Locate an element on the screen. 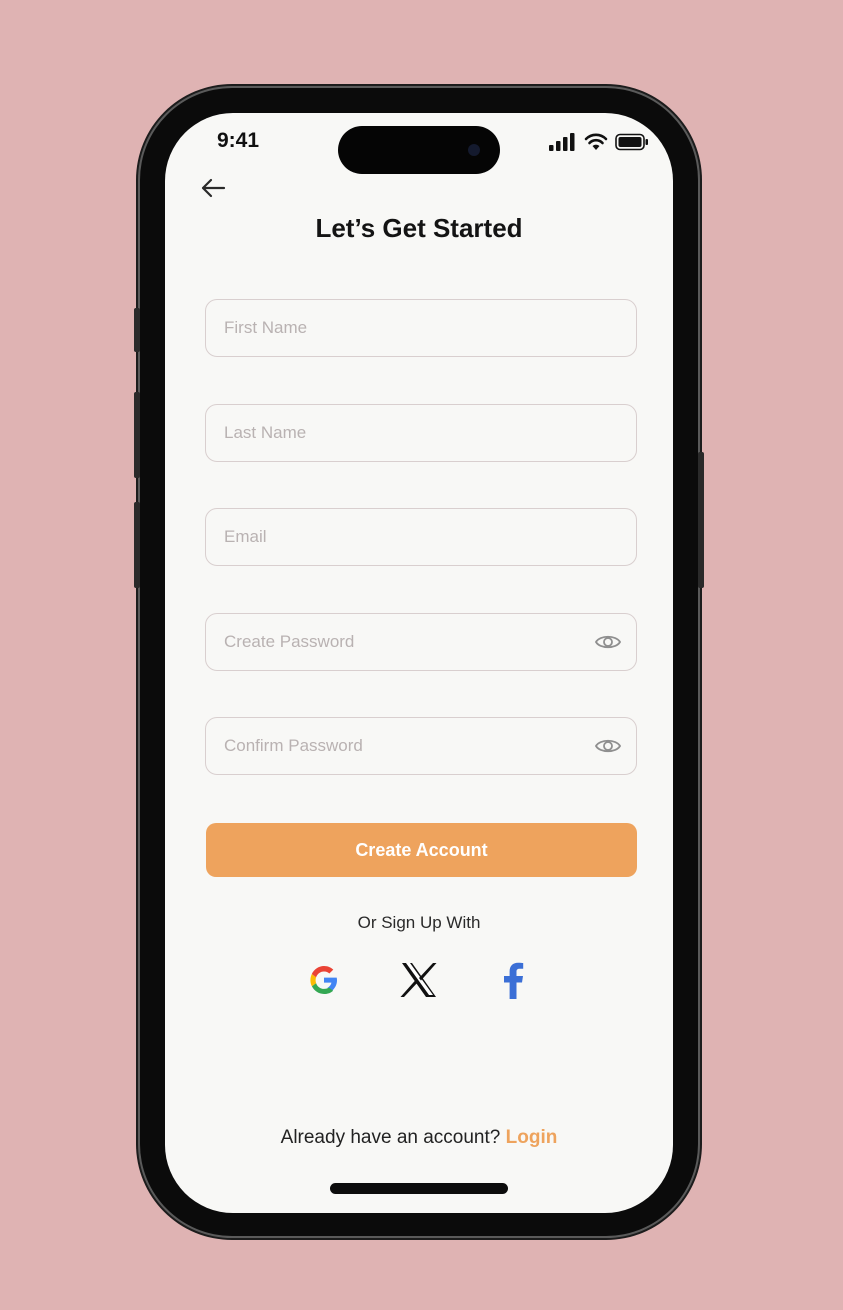 The height and width of the screenshot is (1310, 843). login-prompt-text: Already have an account? is located at coordinates (393, 1137).